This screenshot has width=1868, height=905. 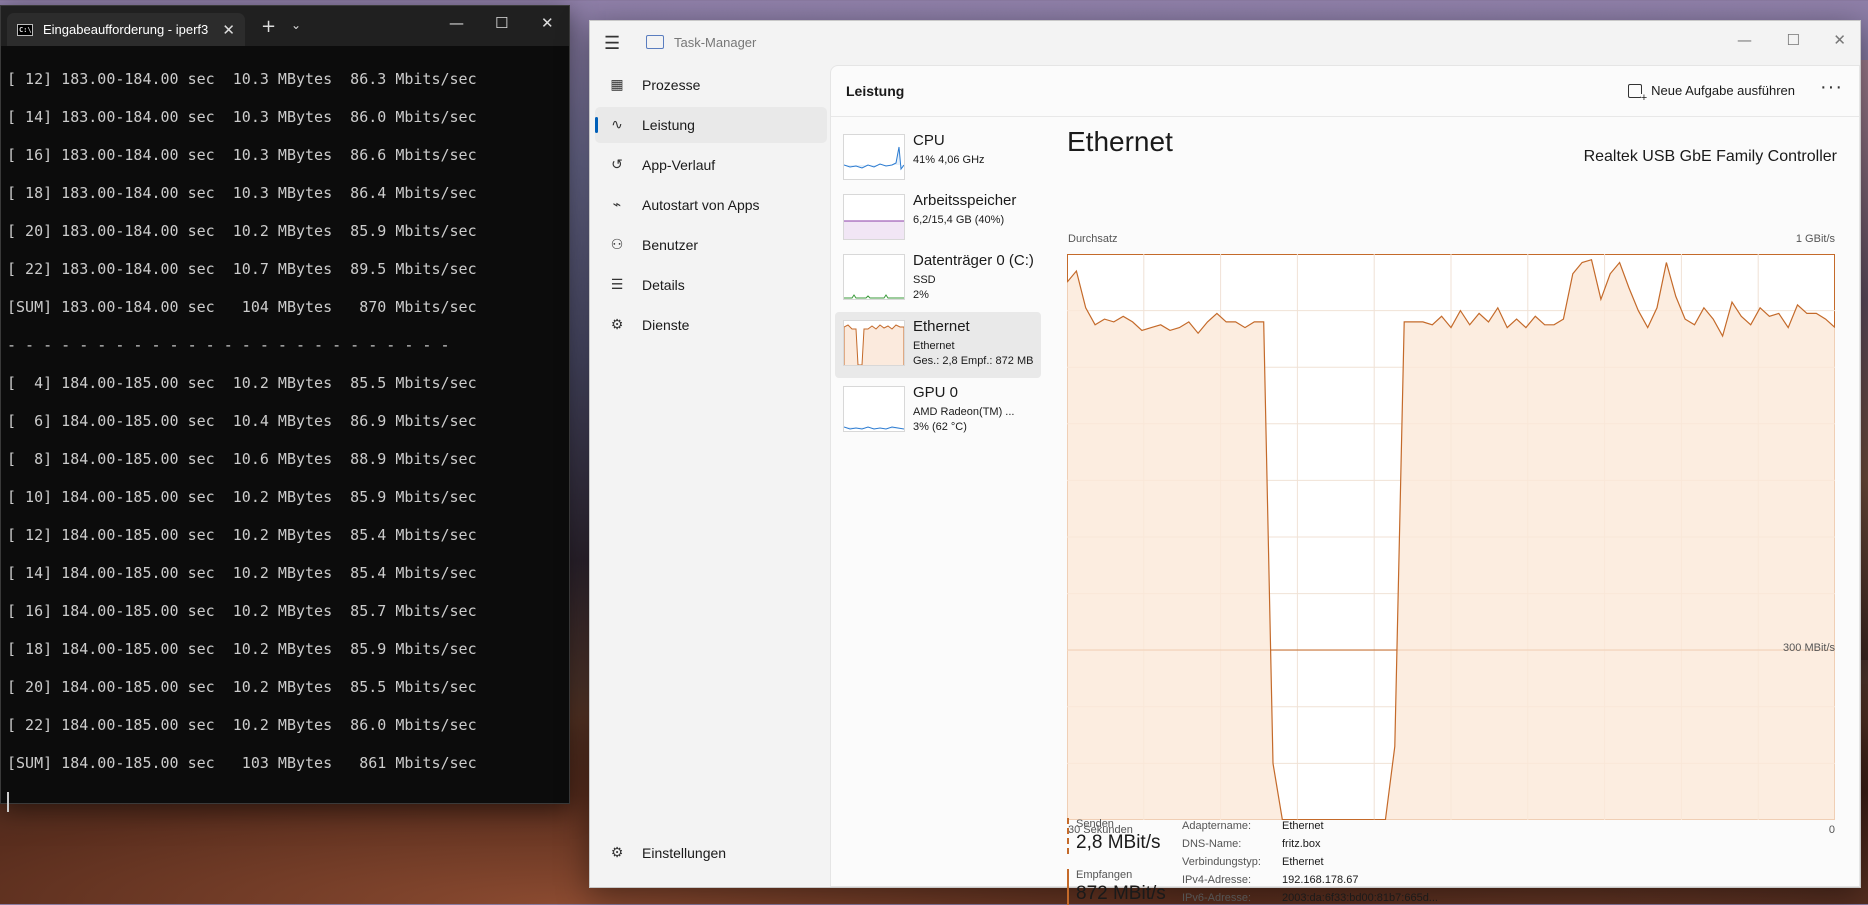 What do you see at coordinates (1217, 880) in the screenshot?
I see `ipv4-key: IPv4-Adresse:` at bounding box center [1217, 880].